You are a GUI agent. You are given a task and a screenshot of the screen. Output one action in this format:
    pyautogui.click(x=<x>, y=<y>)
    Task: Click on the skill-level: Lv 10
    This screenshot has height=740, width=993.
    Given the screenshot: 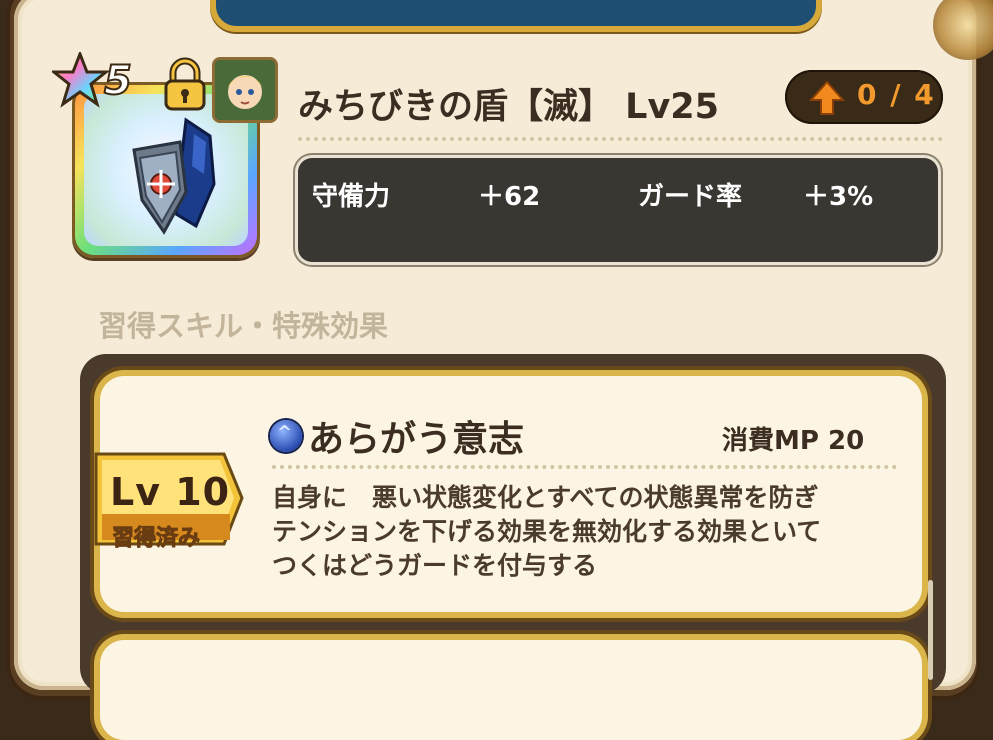 What is the action you would take?
    pyautogui.click(x=170, y=492)
    